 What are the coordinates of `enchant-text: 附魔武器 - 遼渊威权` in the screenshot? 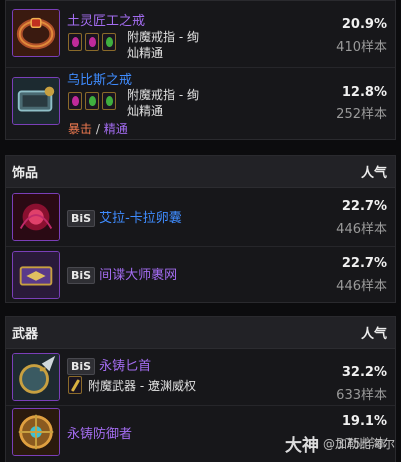 It's located at (142, 386).